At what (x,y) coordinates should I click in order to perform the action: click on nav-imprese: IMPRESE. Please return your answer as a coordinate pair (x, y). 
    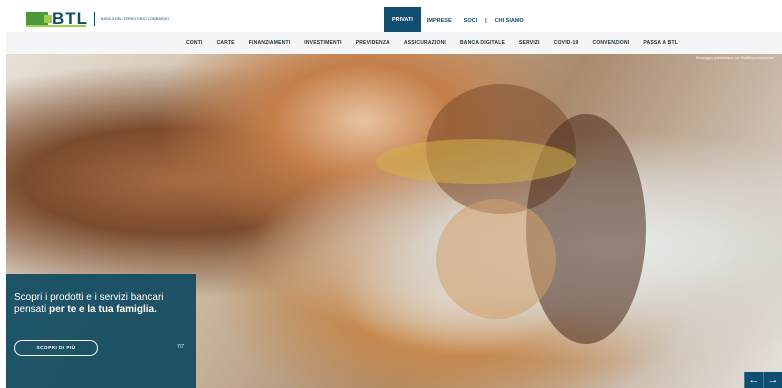
    Looking at the image, I should click on (439, 21).